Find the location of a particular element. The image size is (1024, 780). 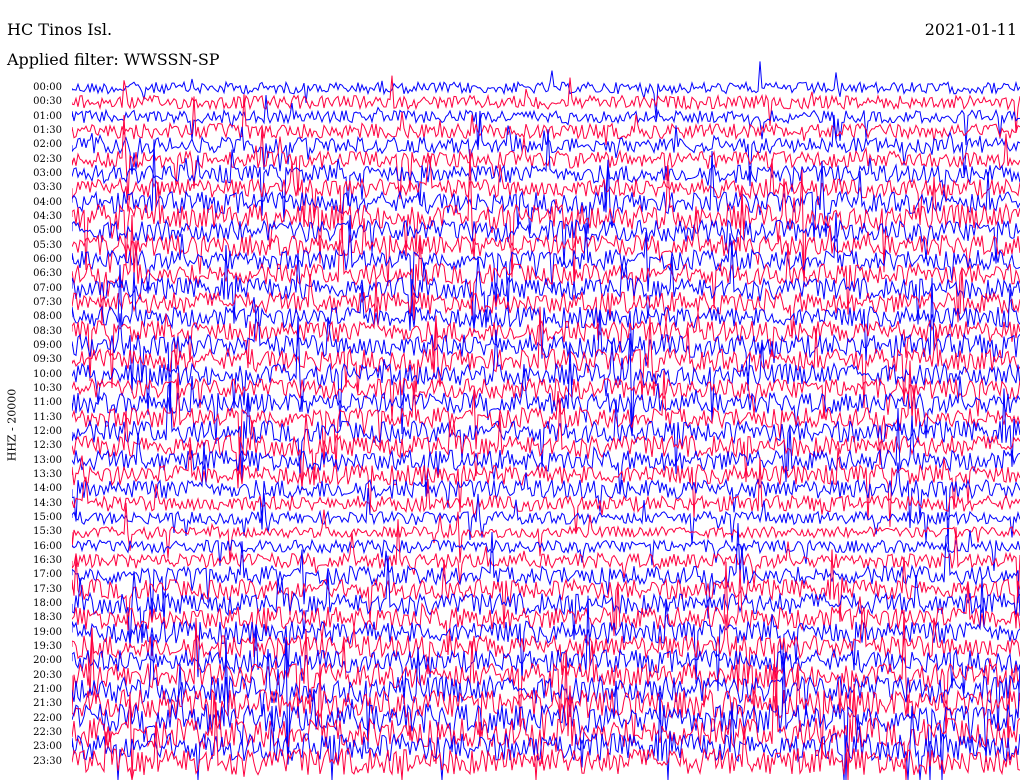

time-label: 06:00 is located at coordinates (47, 259).